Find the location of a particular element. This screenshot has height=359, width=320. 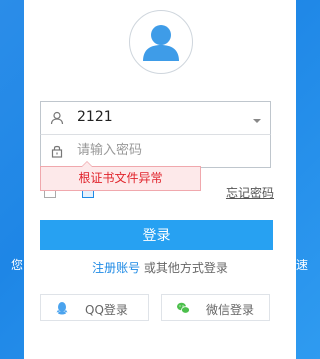

lock-icon is located at coordinates (57, 151).